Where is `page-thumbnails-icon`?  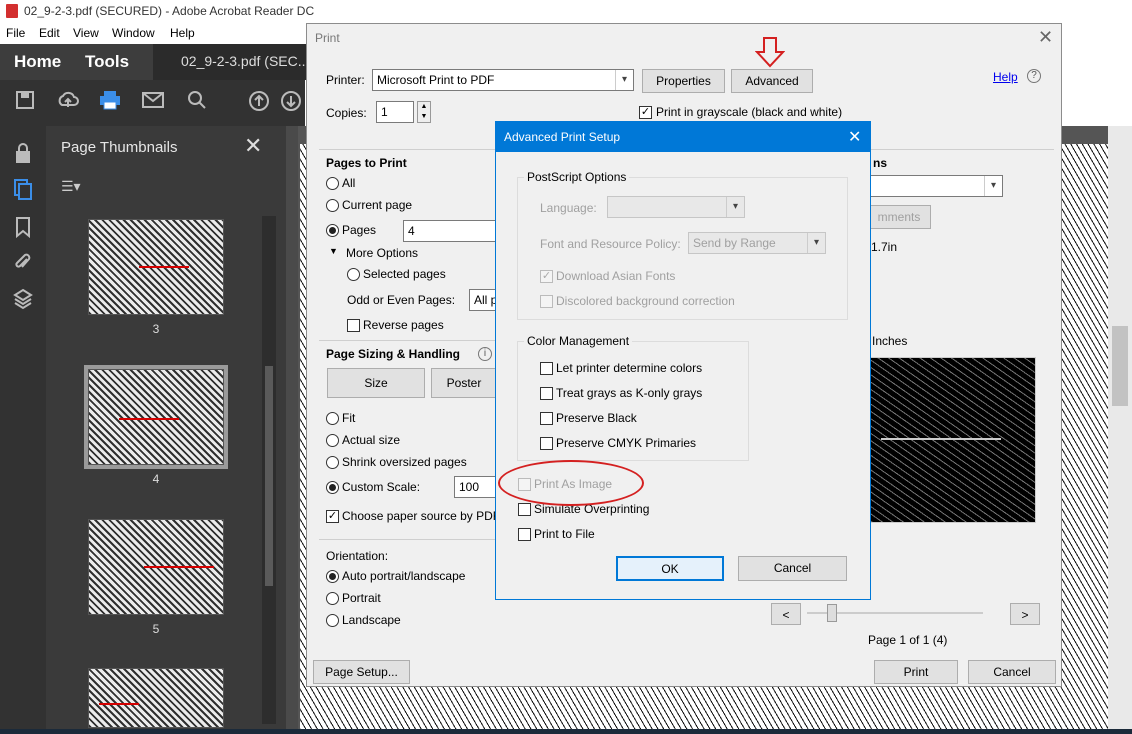 page-thumbnails-icon is located at coordinates (23, 192).